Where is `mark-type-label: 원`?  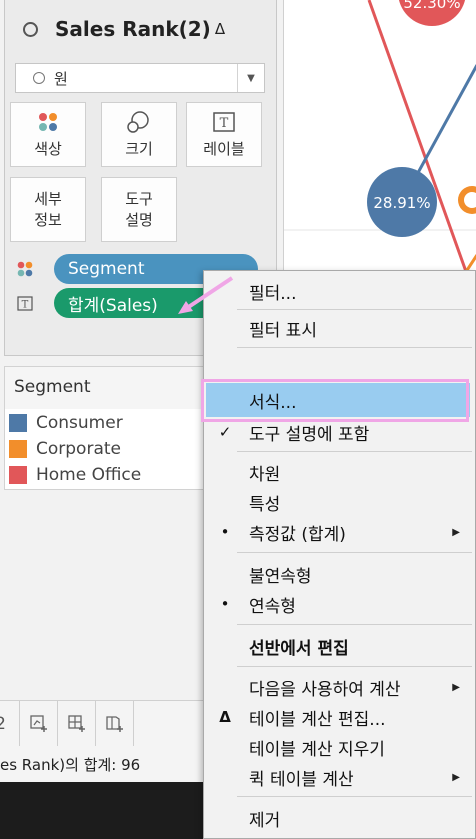 mark-type-label: 원 is located at coordinates (61, 78).